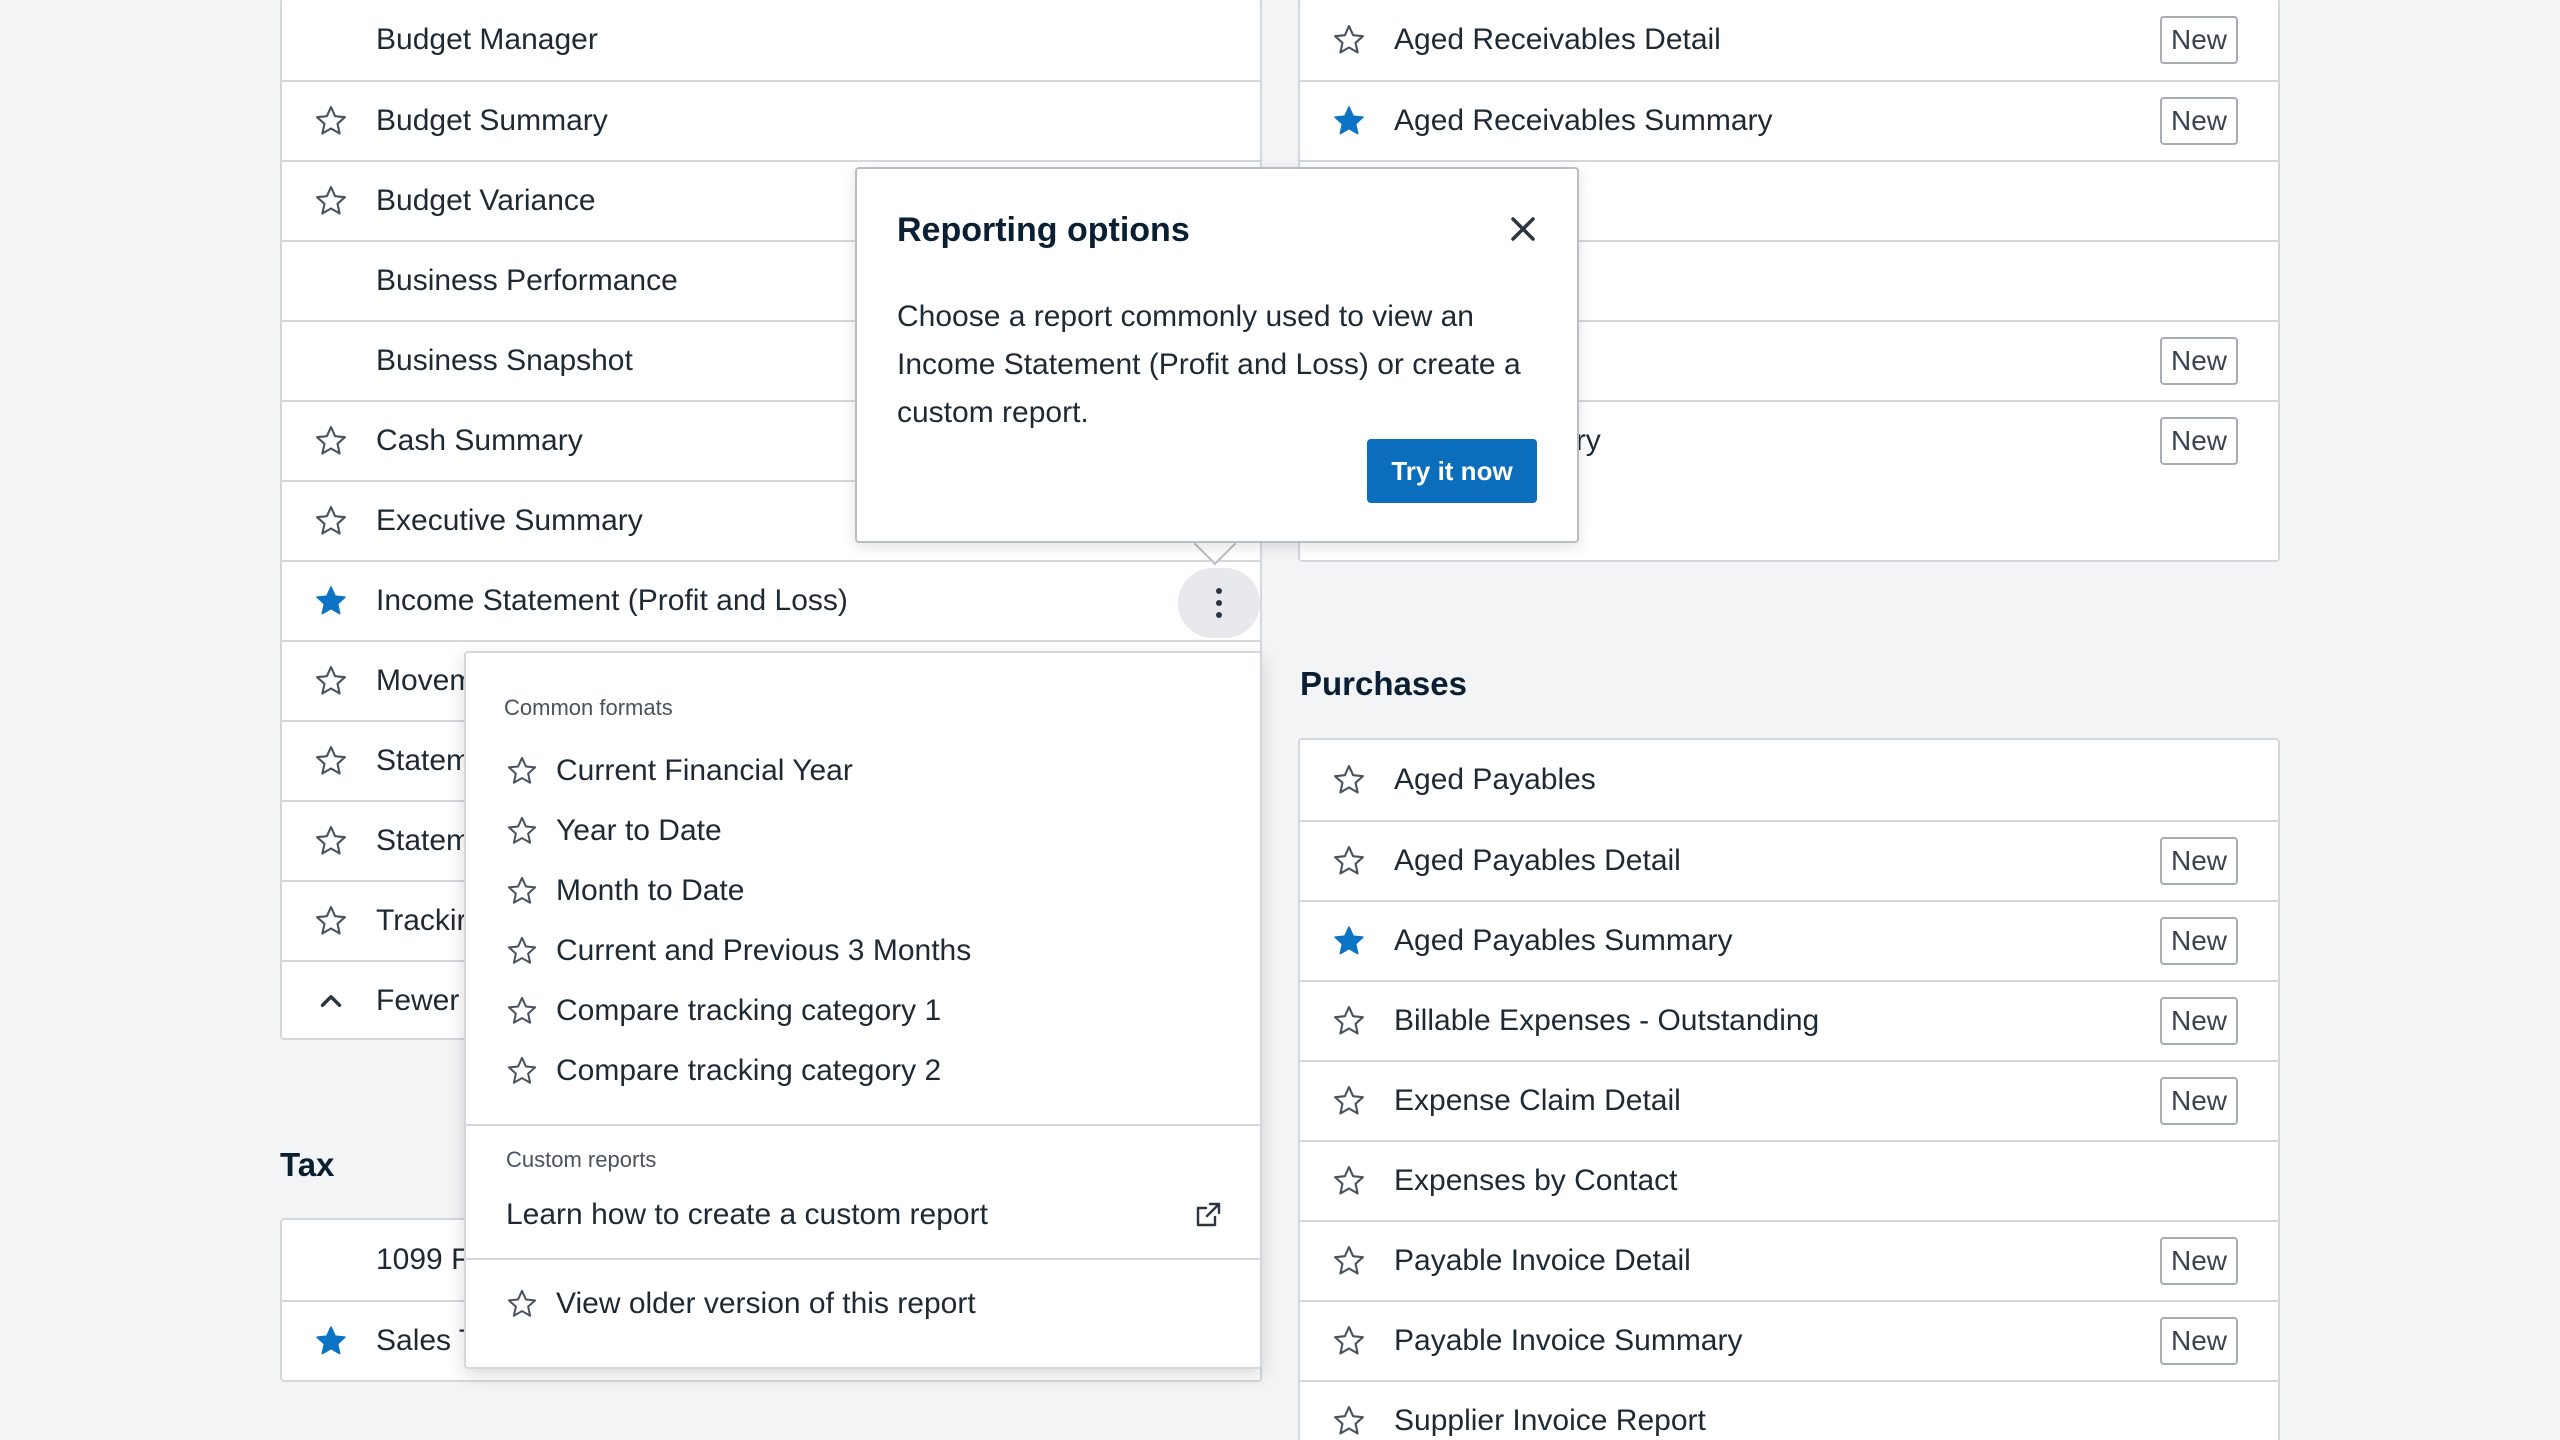 Image resolution: width=2560 pixels, height=1440 pixels. What do you see at coordinates (749, 1010) in the screenshot?
I see `menu-format-label: Compare tracking category 1` at bounding box center [749, 1010].